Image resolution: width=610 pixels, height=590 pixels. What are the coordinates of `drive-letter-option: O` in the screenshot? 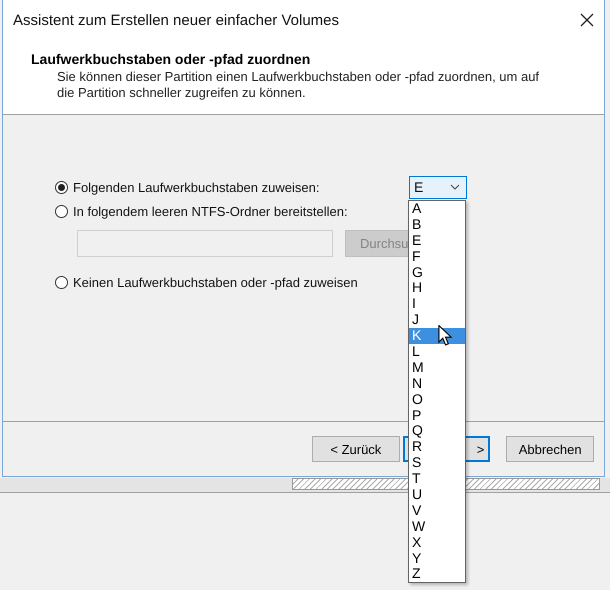 It's located at (437, 400).